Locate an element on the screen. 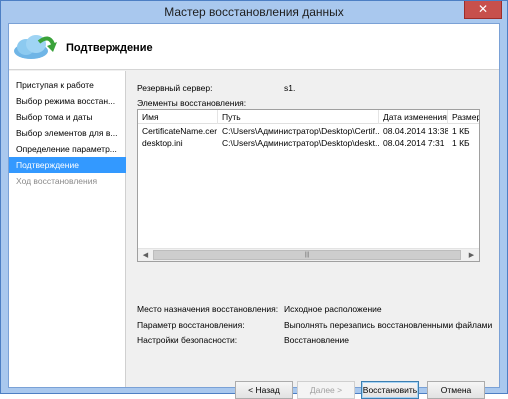 This screenshot has width=508, height=399. scrollbar-thumb: ||| is located at coordinates (307, 255).